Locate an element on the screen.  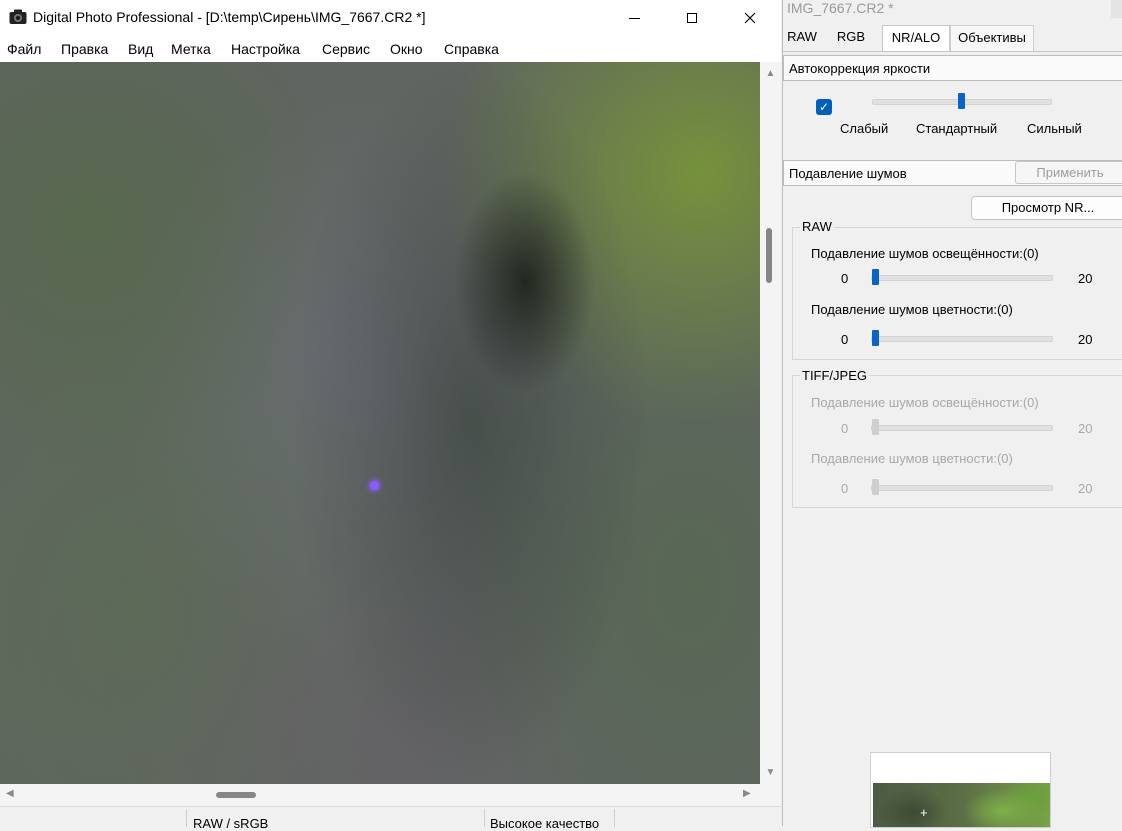
horizontal-scrollbar: ◀ ▶ is located at coordinates (380, 795).